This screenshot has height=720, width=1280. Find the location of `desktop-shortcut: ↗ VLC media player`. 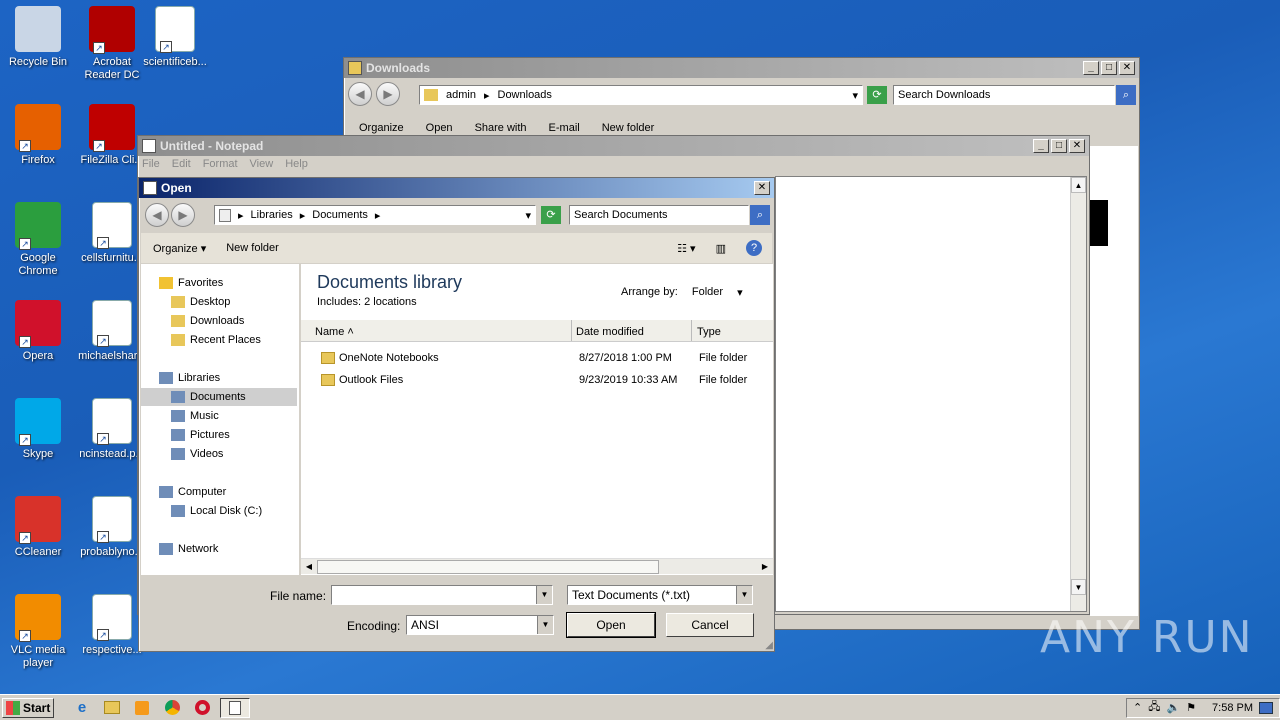

desktop-shortcut: ↗ VLC media player is located at coordinates (38, 632).